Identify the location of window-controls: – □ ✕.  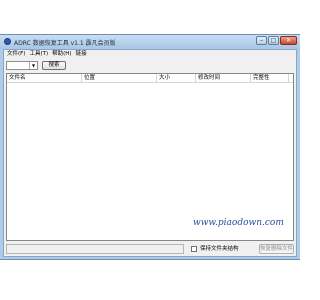
(276, 40).